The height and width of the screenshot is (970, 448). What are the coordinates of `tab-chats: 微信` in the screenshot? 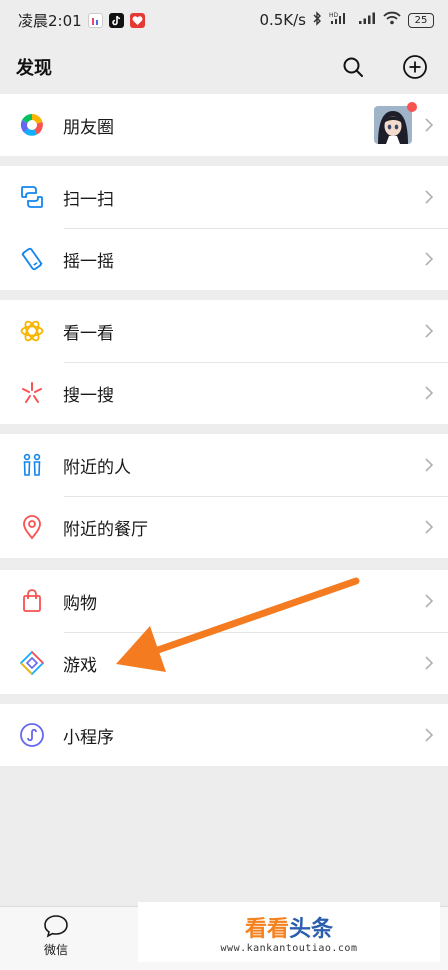 It's located at (56, 935).